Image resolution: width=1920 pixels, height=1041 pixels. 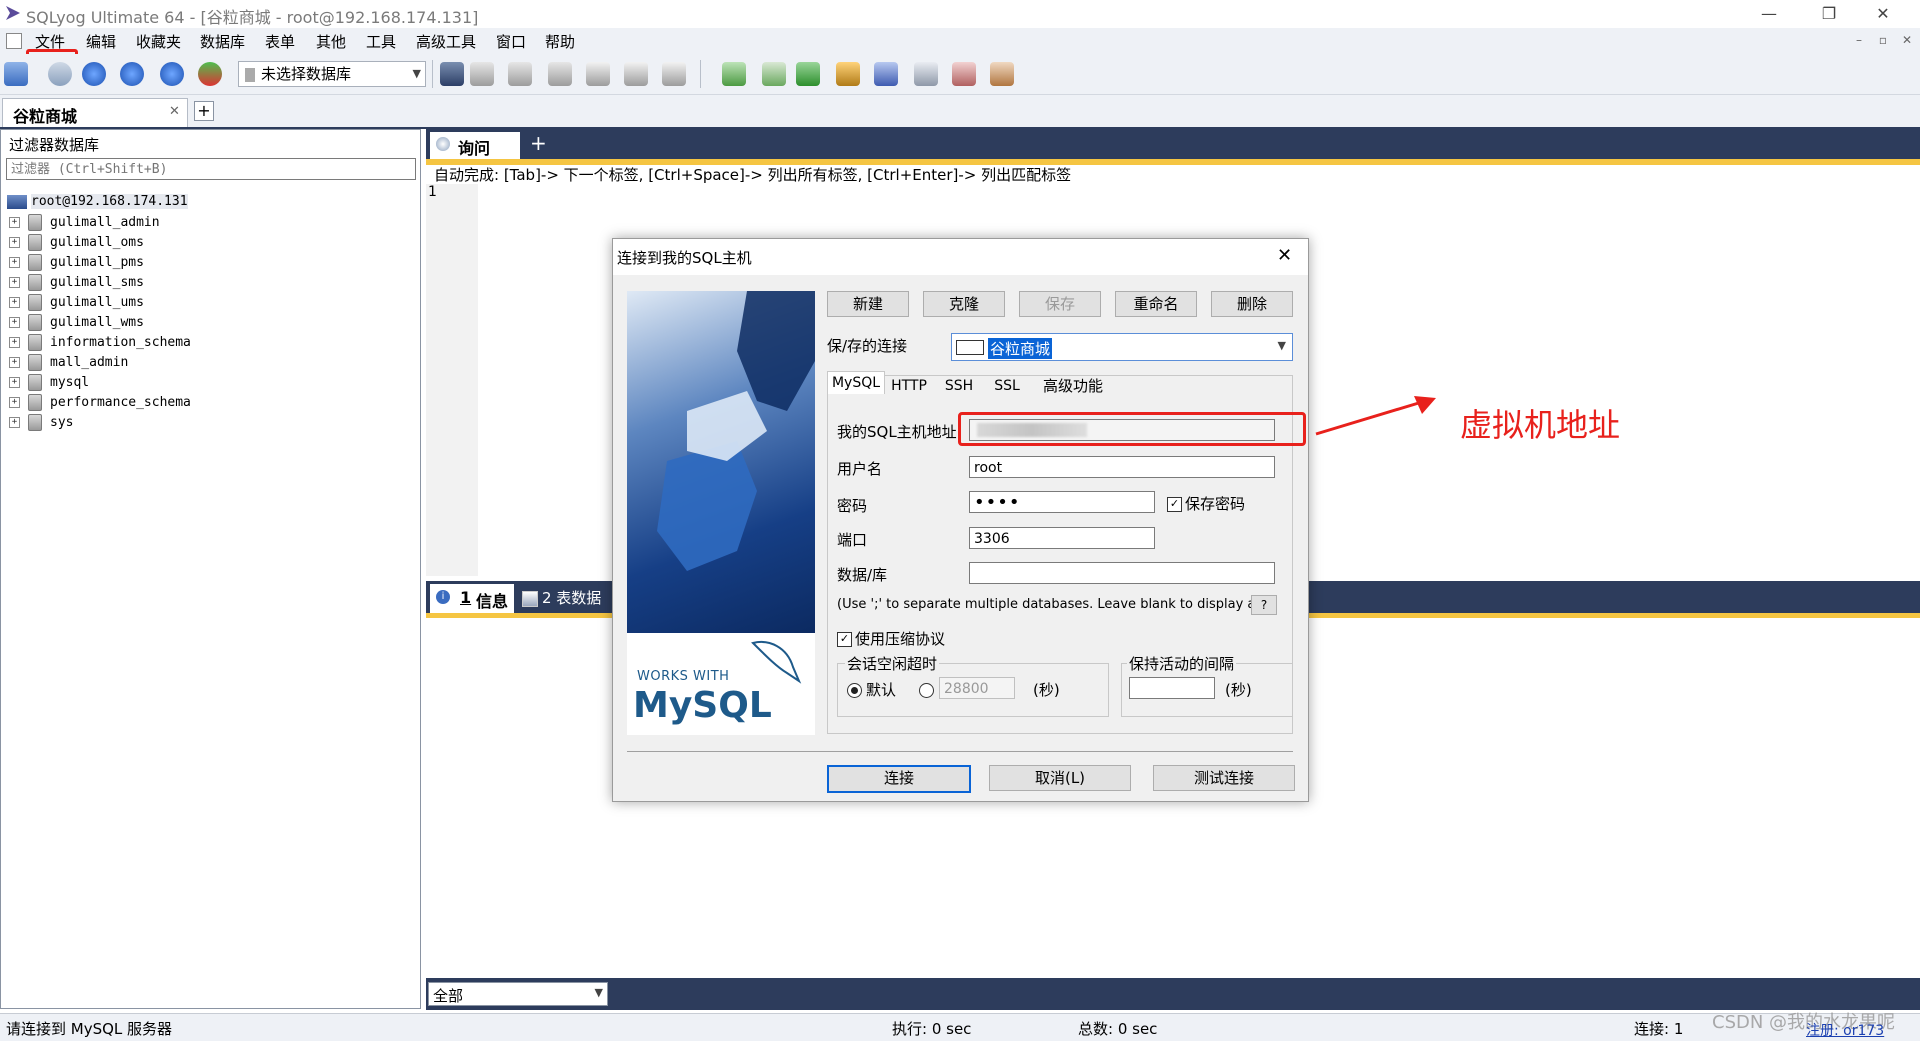 I want to click on timeout-input: 28800, so click(x=977, y=688).